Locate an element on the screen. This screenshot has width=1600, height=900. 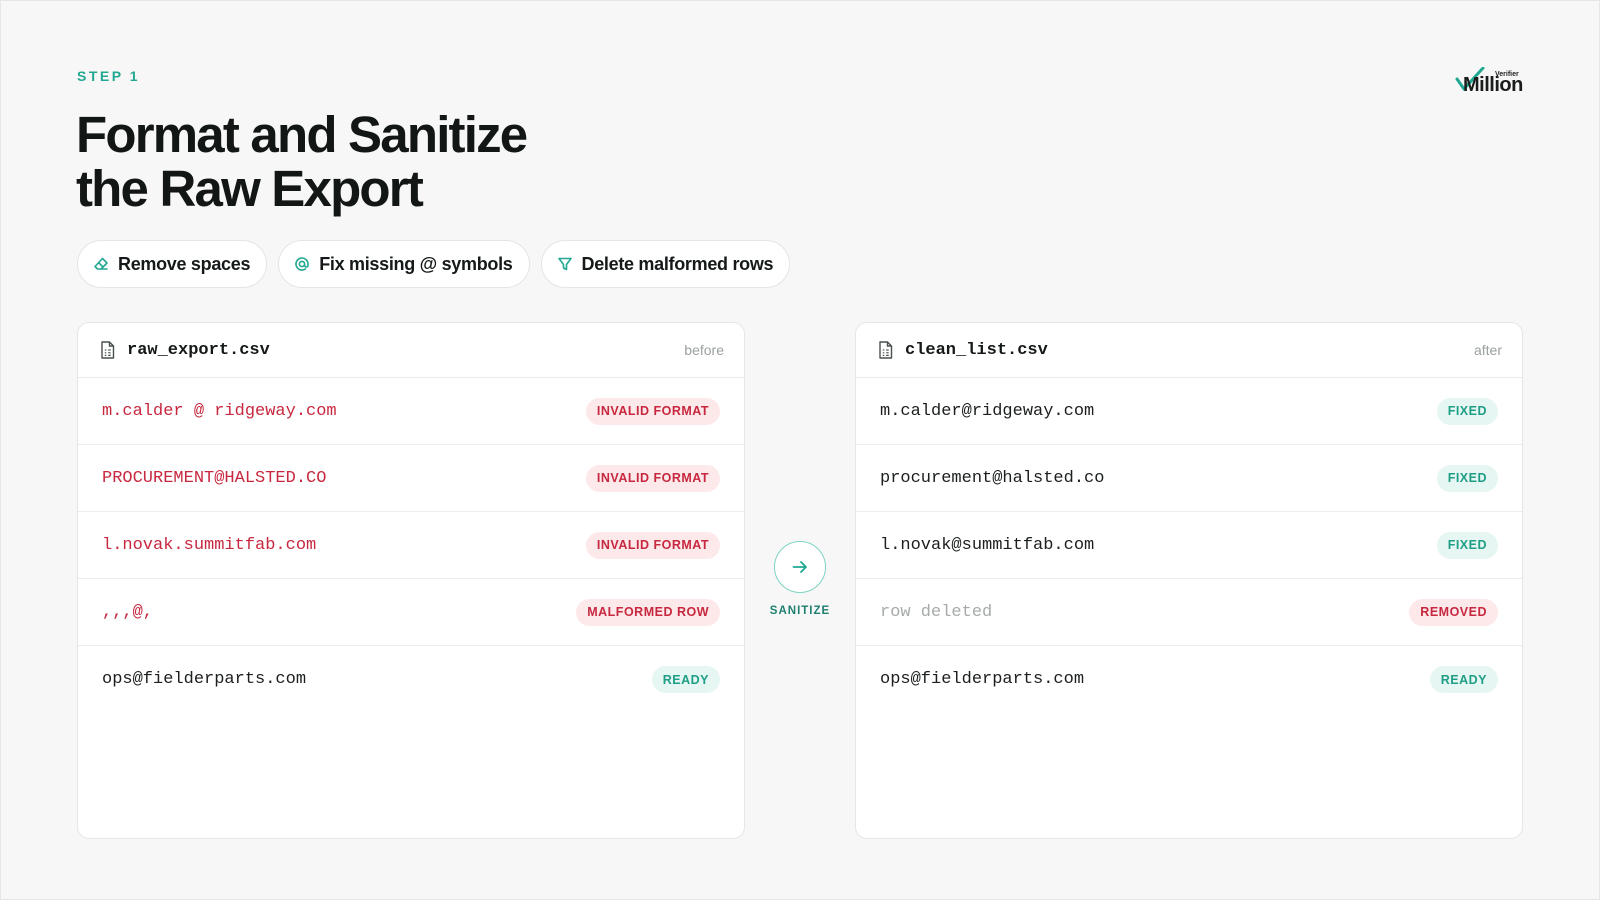
table-row: m.calder@ridgeway.com FIXED is located at coordinates (1189, 411).